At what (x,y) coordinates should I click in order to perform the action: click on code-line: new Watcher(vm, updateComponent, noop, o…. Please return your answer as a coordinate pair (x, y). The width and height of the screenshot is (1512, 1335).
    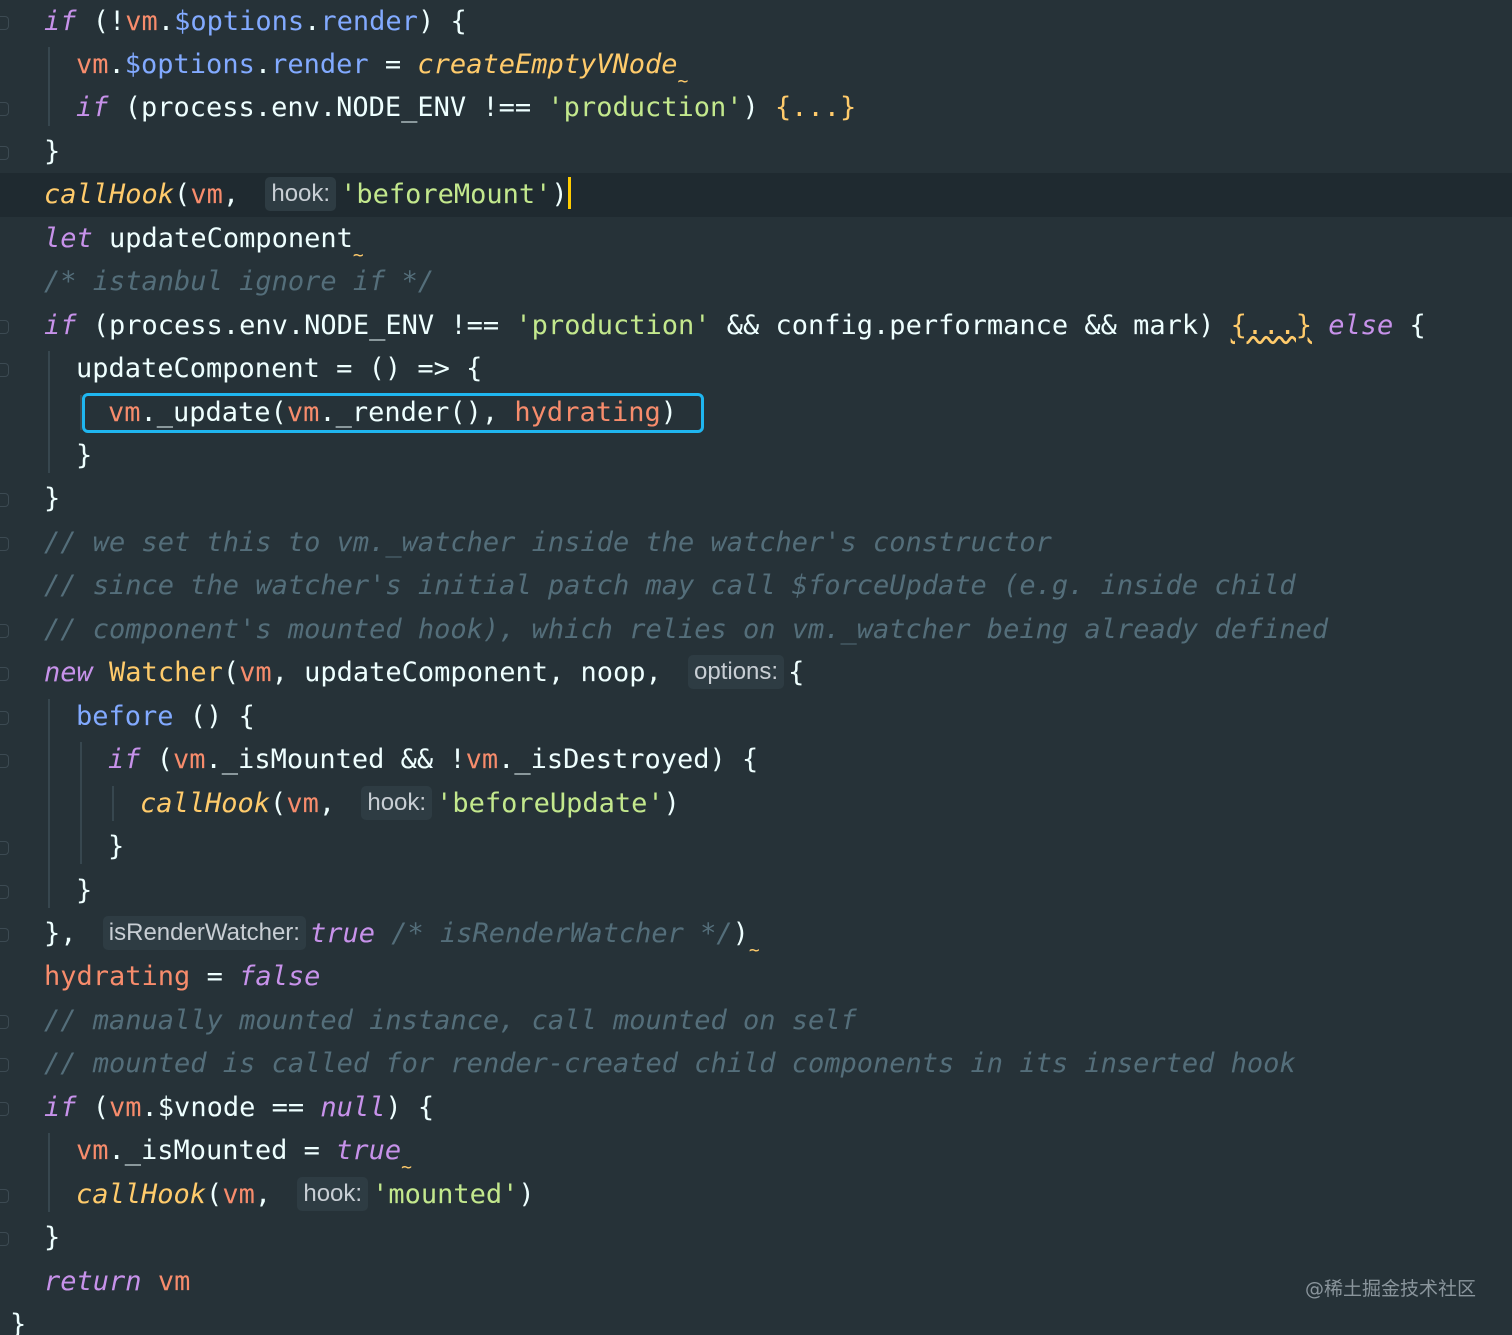
    Looking at the image, I should click on (756, 672).